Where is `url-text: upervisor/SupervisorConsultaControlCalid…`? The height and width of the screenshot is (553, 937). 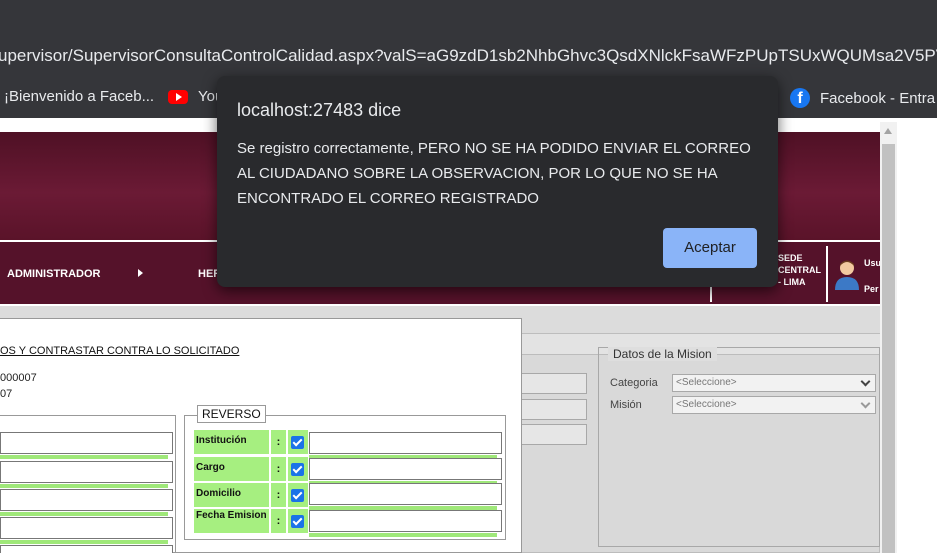
url-text: upervisor/SupervisorConsultaControlCalid… is located at coordinates (468, 56).